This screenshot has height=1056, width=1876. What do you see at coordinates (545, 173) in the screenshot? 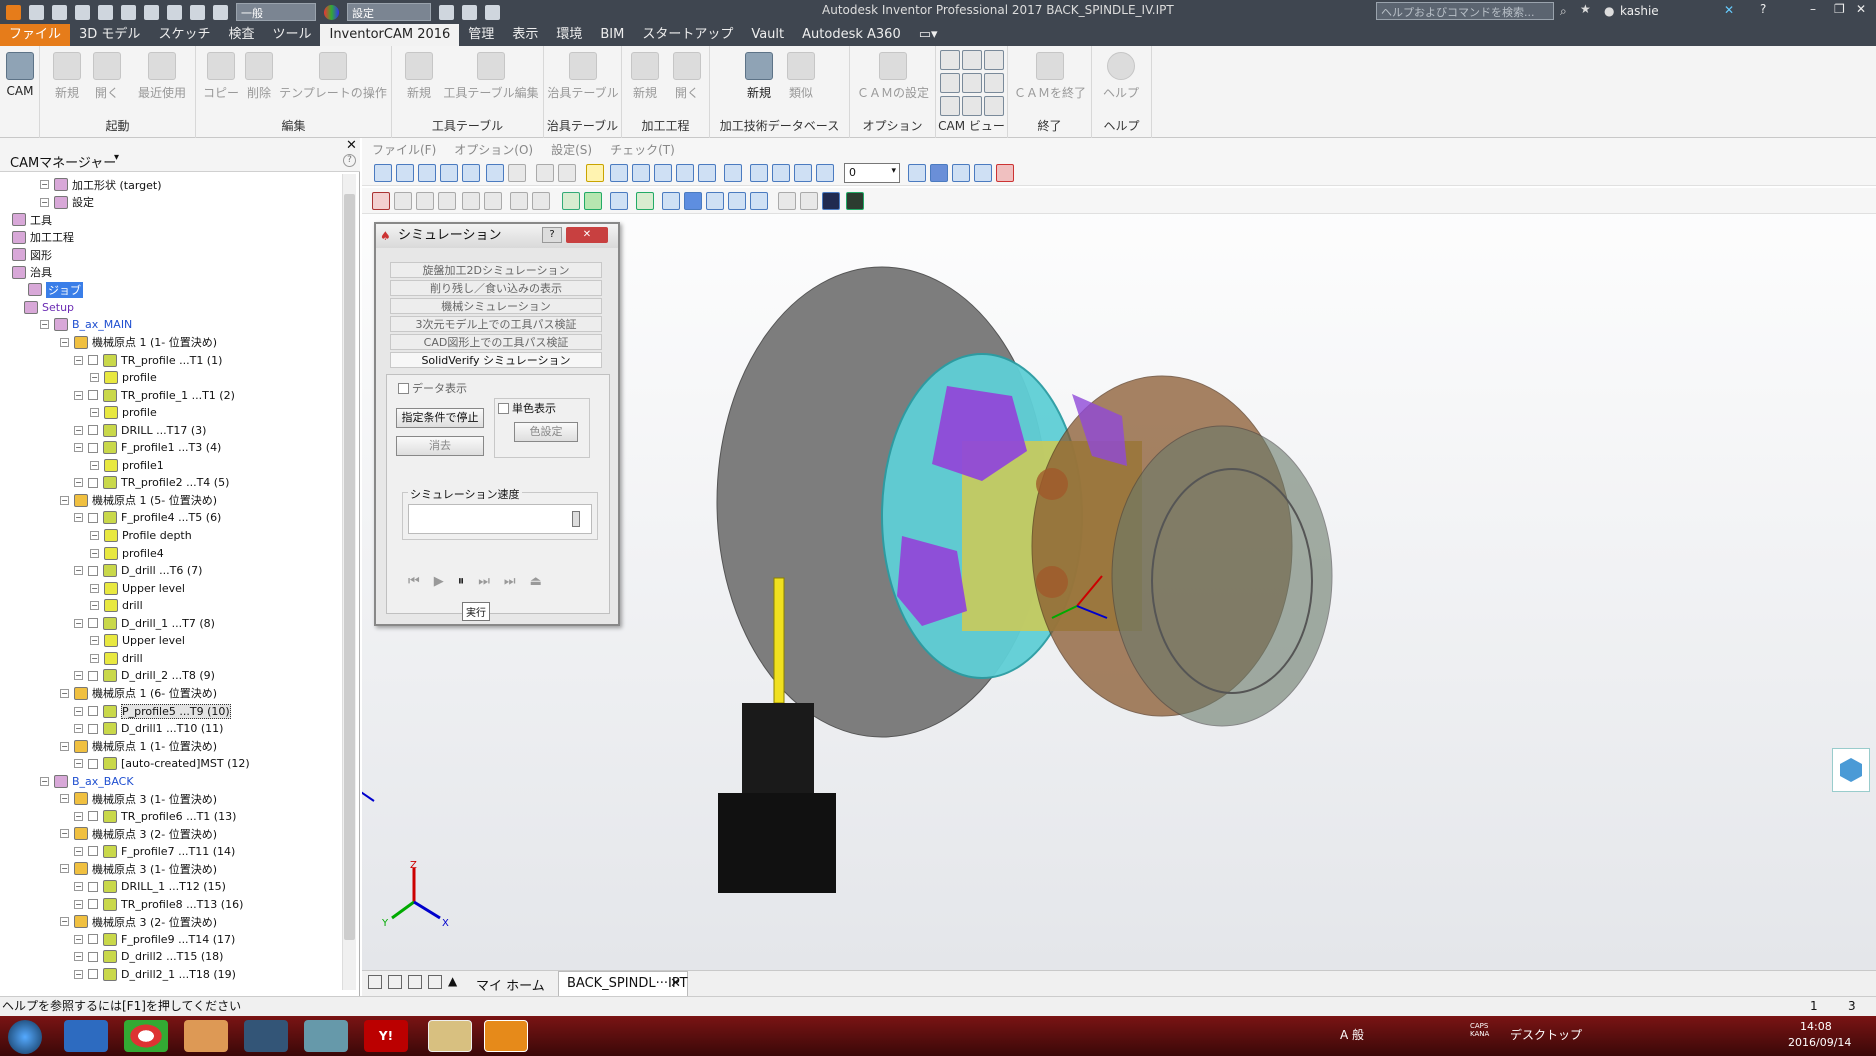
I see `copy-view-icon` at bounding box center [545, 173].